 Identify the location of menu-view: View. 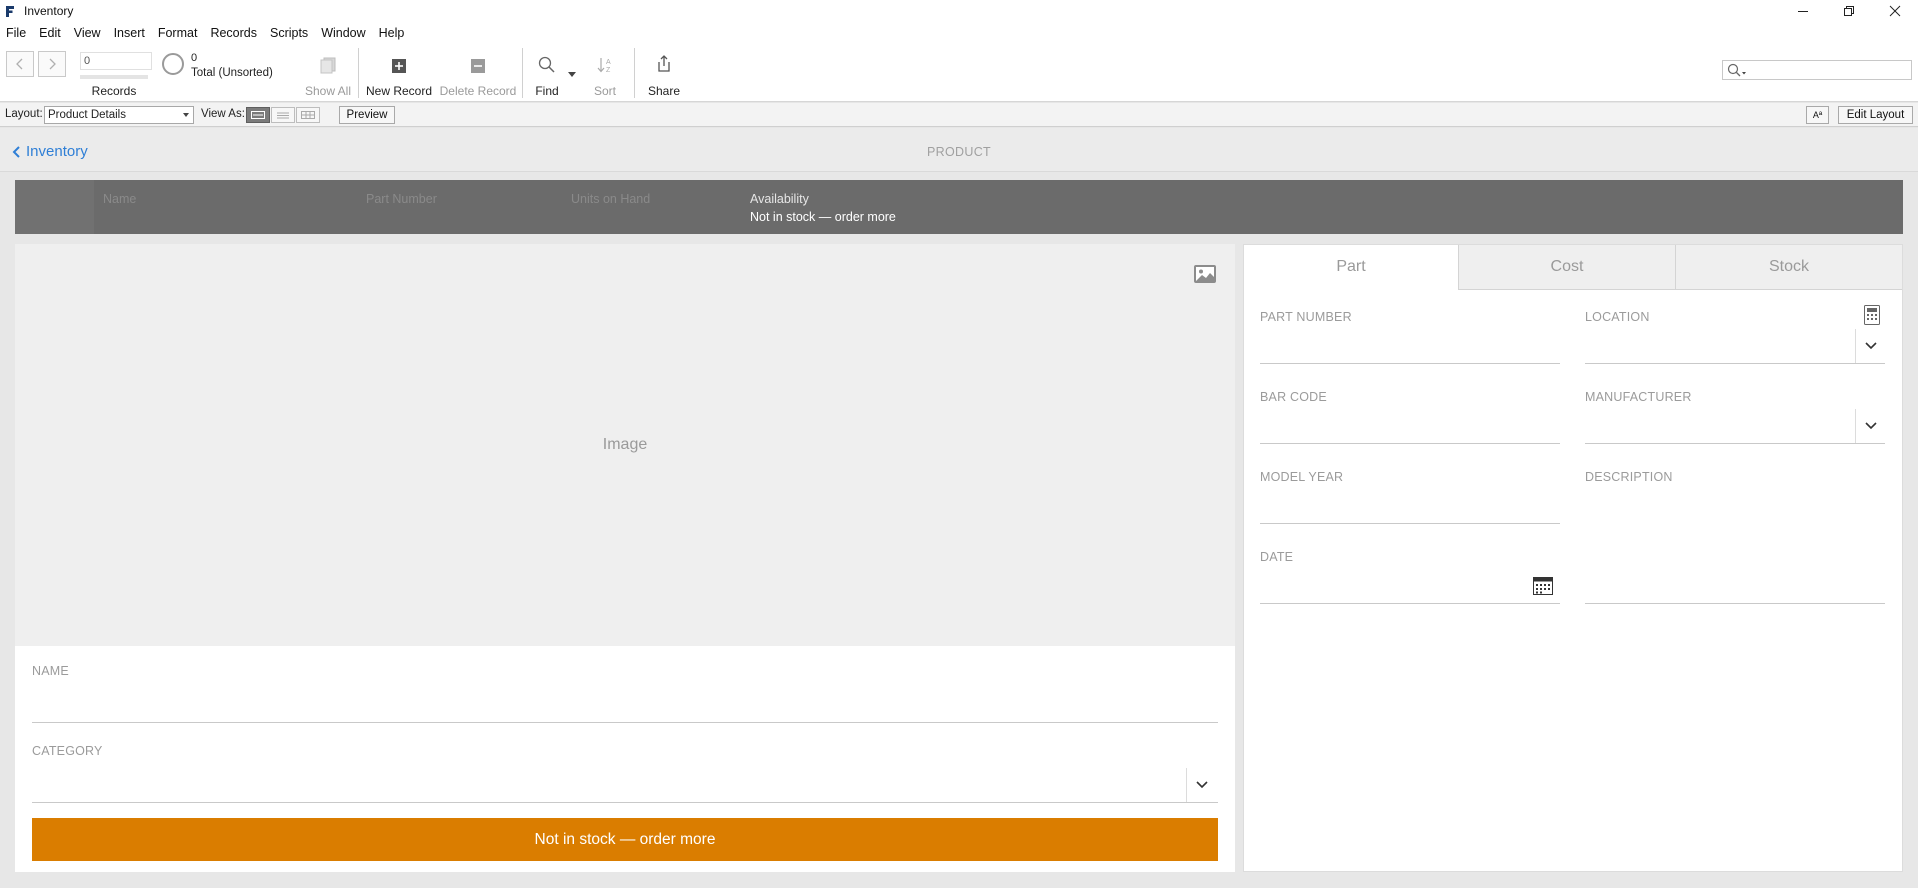
(87, 33).